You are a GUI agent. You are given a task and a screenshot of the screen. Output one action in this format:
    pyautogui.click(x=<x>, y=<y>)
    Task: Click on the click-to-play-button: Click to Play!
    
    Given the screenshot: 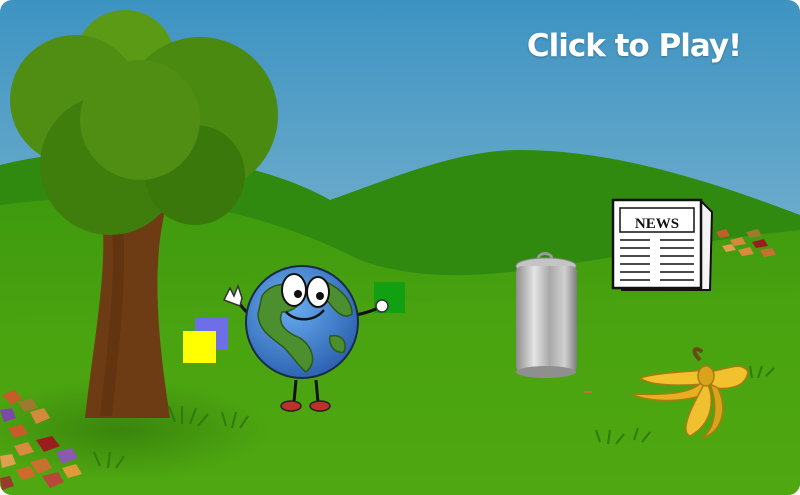 What is the action you would take?
    pyautogui.click(x=634, y=46)
    